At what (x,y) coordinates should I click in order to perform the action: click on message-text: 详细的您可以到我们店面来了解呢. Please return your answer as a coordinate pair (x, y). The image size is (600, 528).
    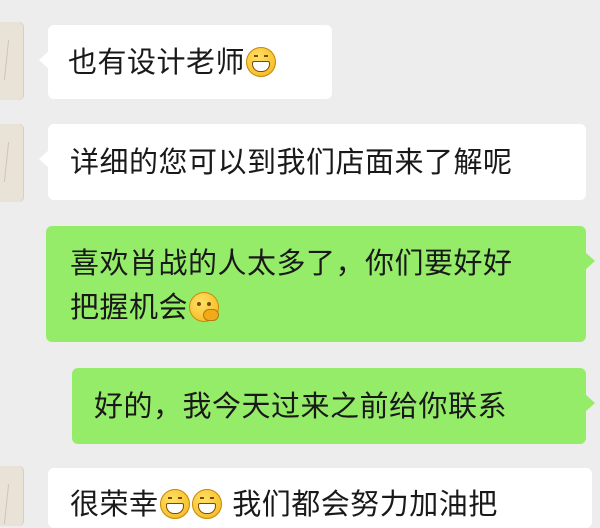
    Looking at the image, I should click on (291, 162).